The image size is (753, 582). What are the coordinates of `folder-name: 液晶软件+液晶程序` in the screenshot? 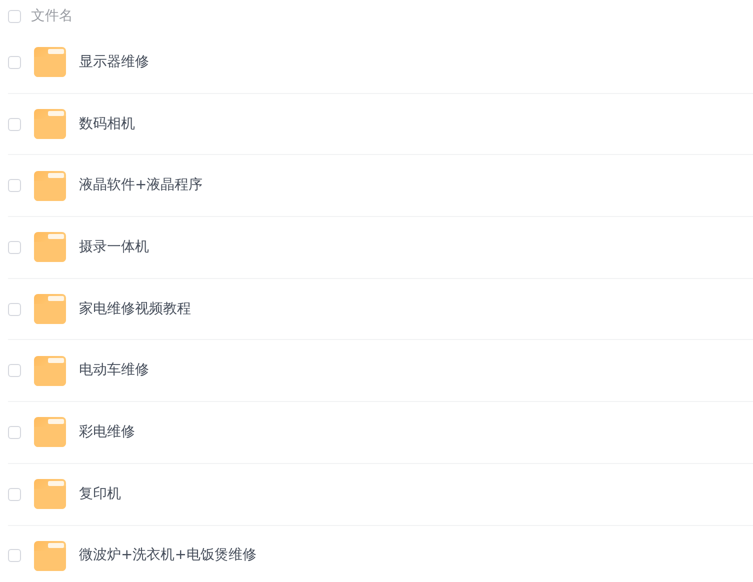 It's located at (141, 185).